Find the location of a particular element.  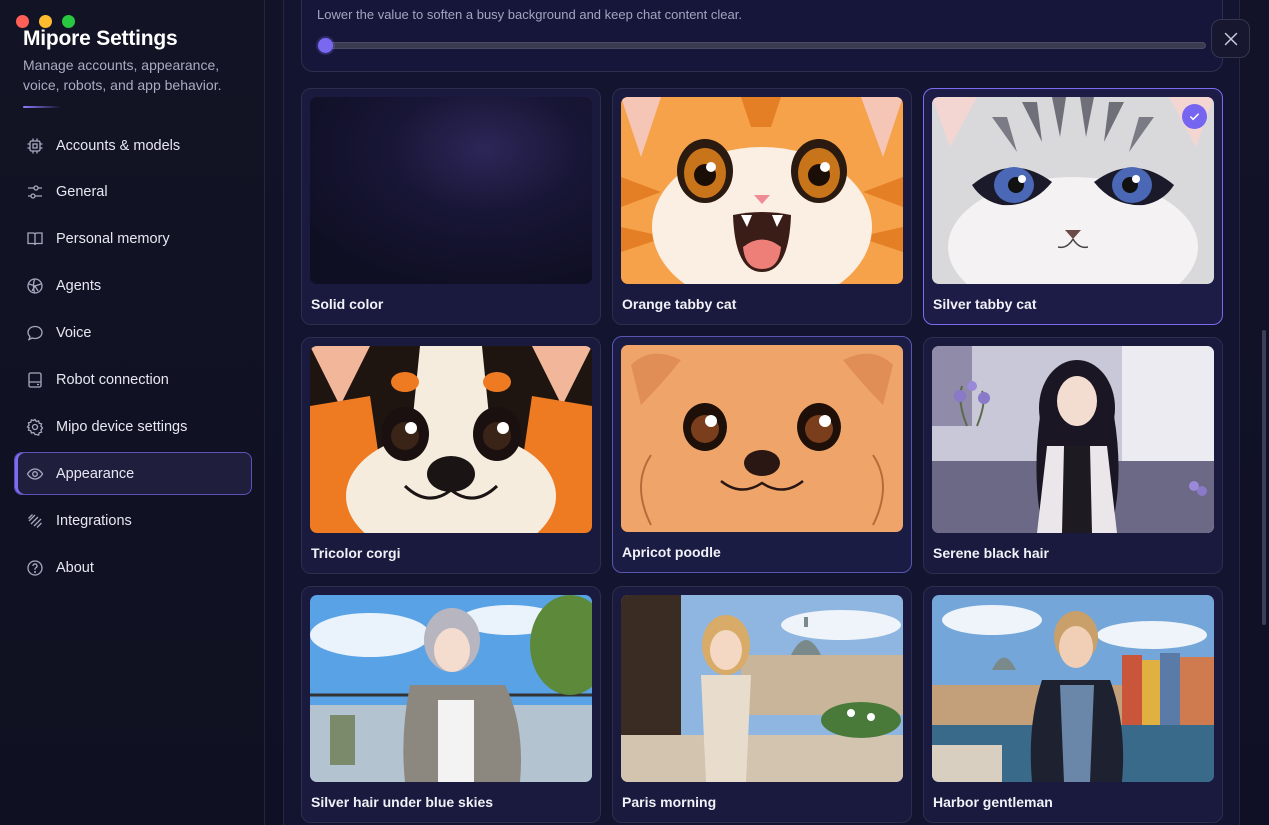

background-card-label: Silver hair under blue skies is located at coordinates (402, 802).